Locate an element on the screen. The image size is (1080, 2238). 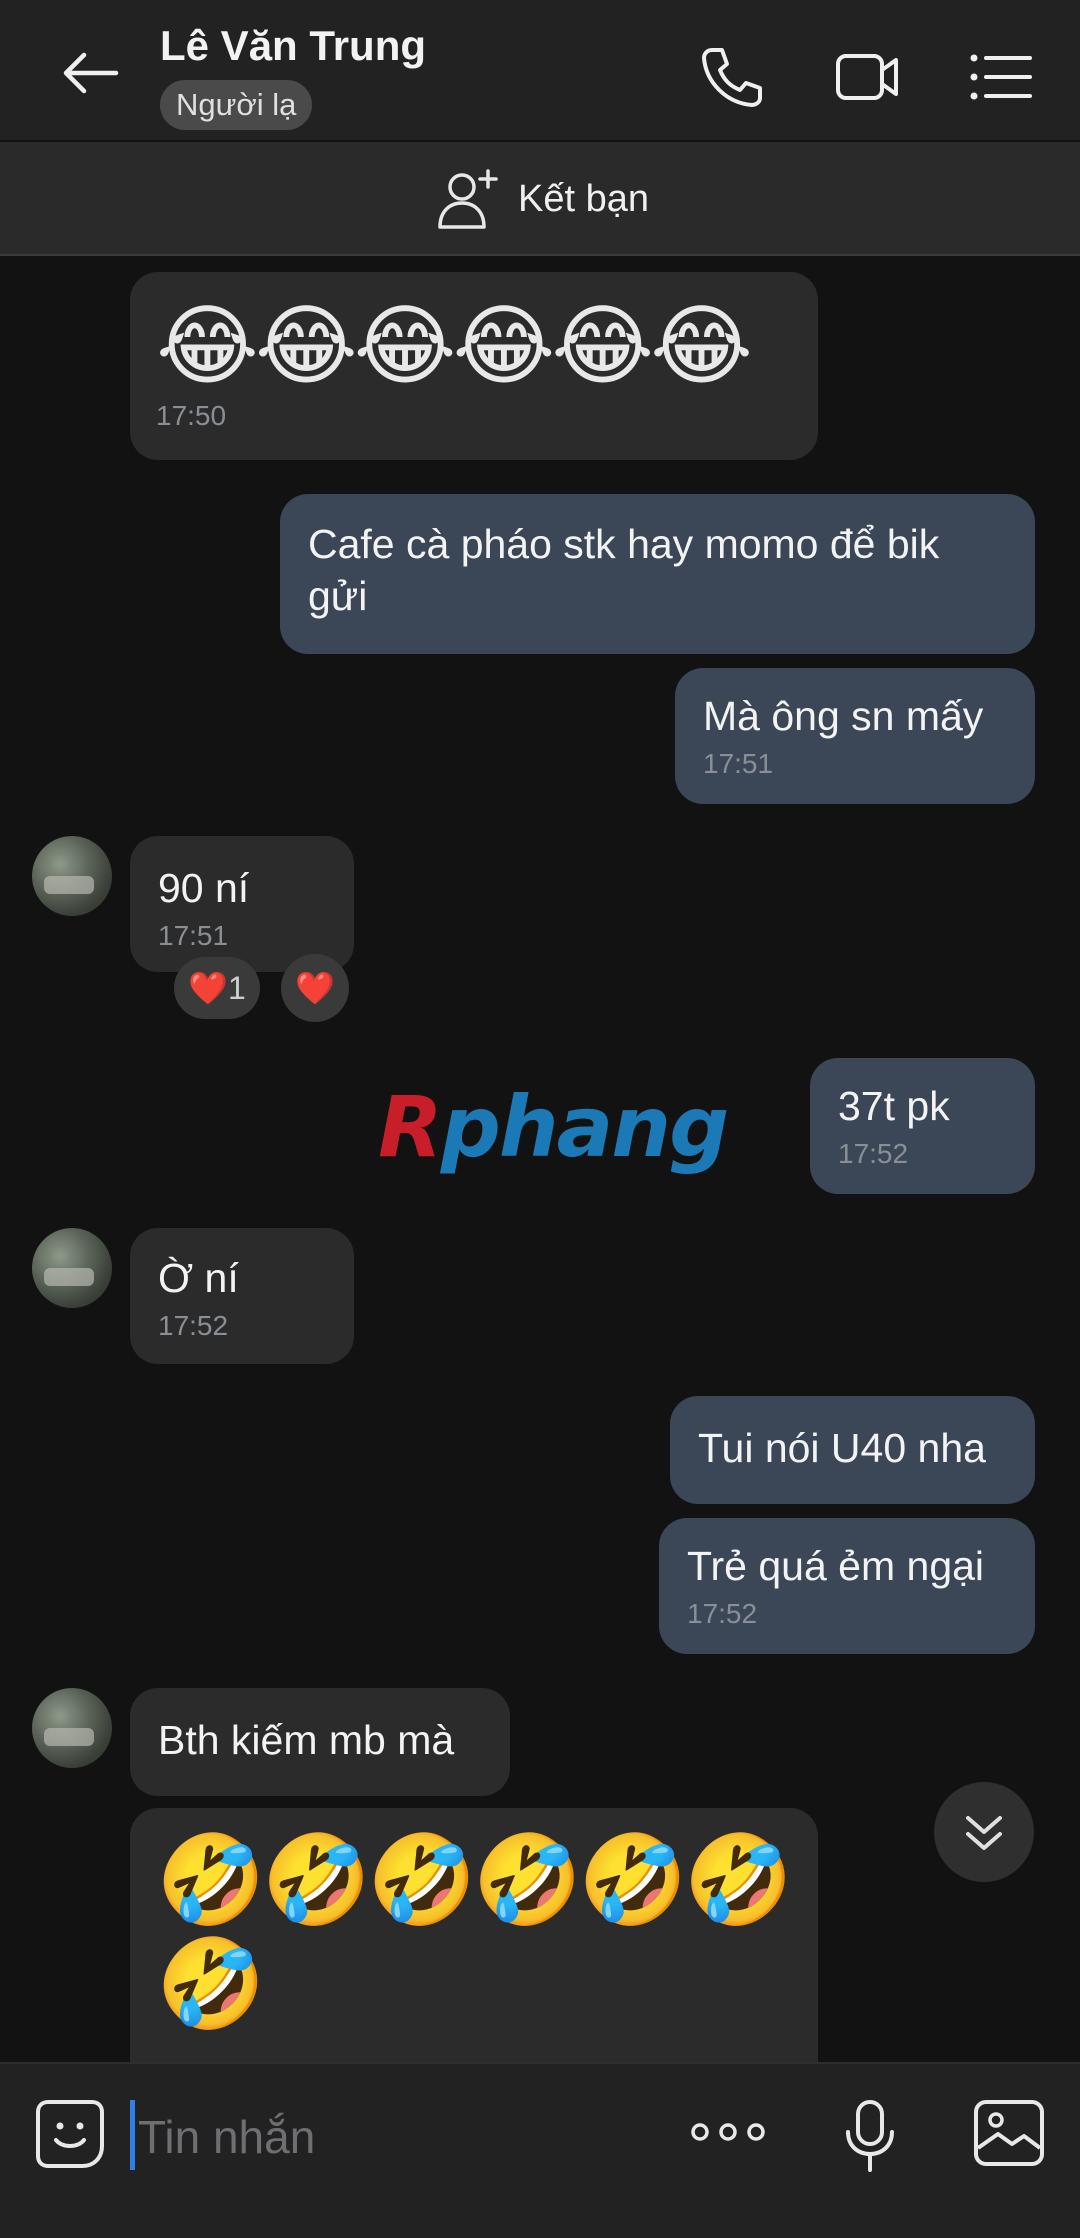
message-bubble-outgoing: Cafe cà pháo stk hay momo để bik gửi is located at coordinates (657, 574).